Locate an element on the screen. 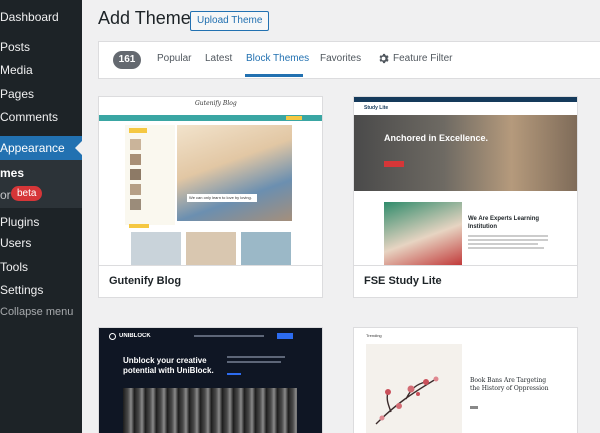 This screenshot has height=433, width=600. preview-meta is located at coordinates (474, 407).